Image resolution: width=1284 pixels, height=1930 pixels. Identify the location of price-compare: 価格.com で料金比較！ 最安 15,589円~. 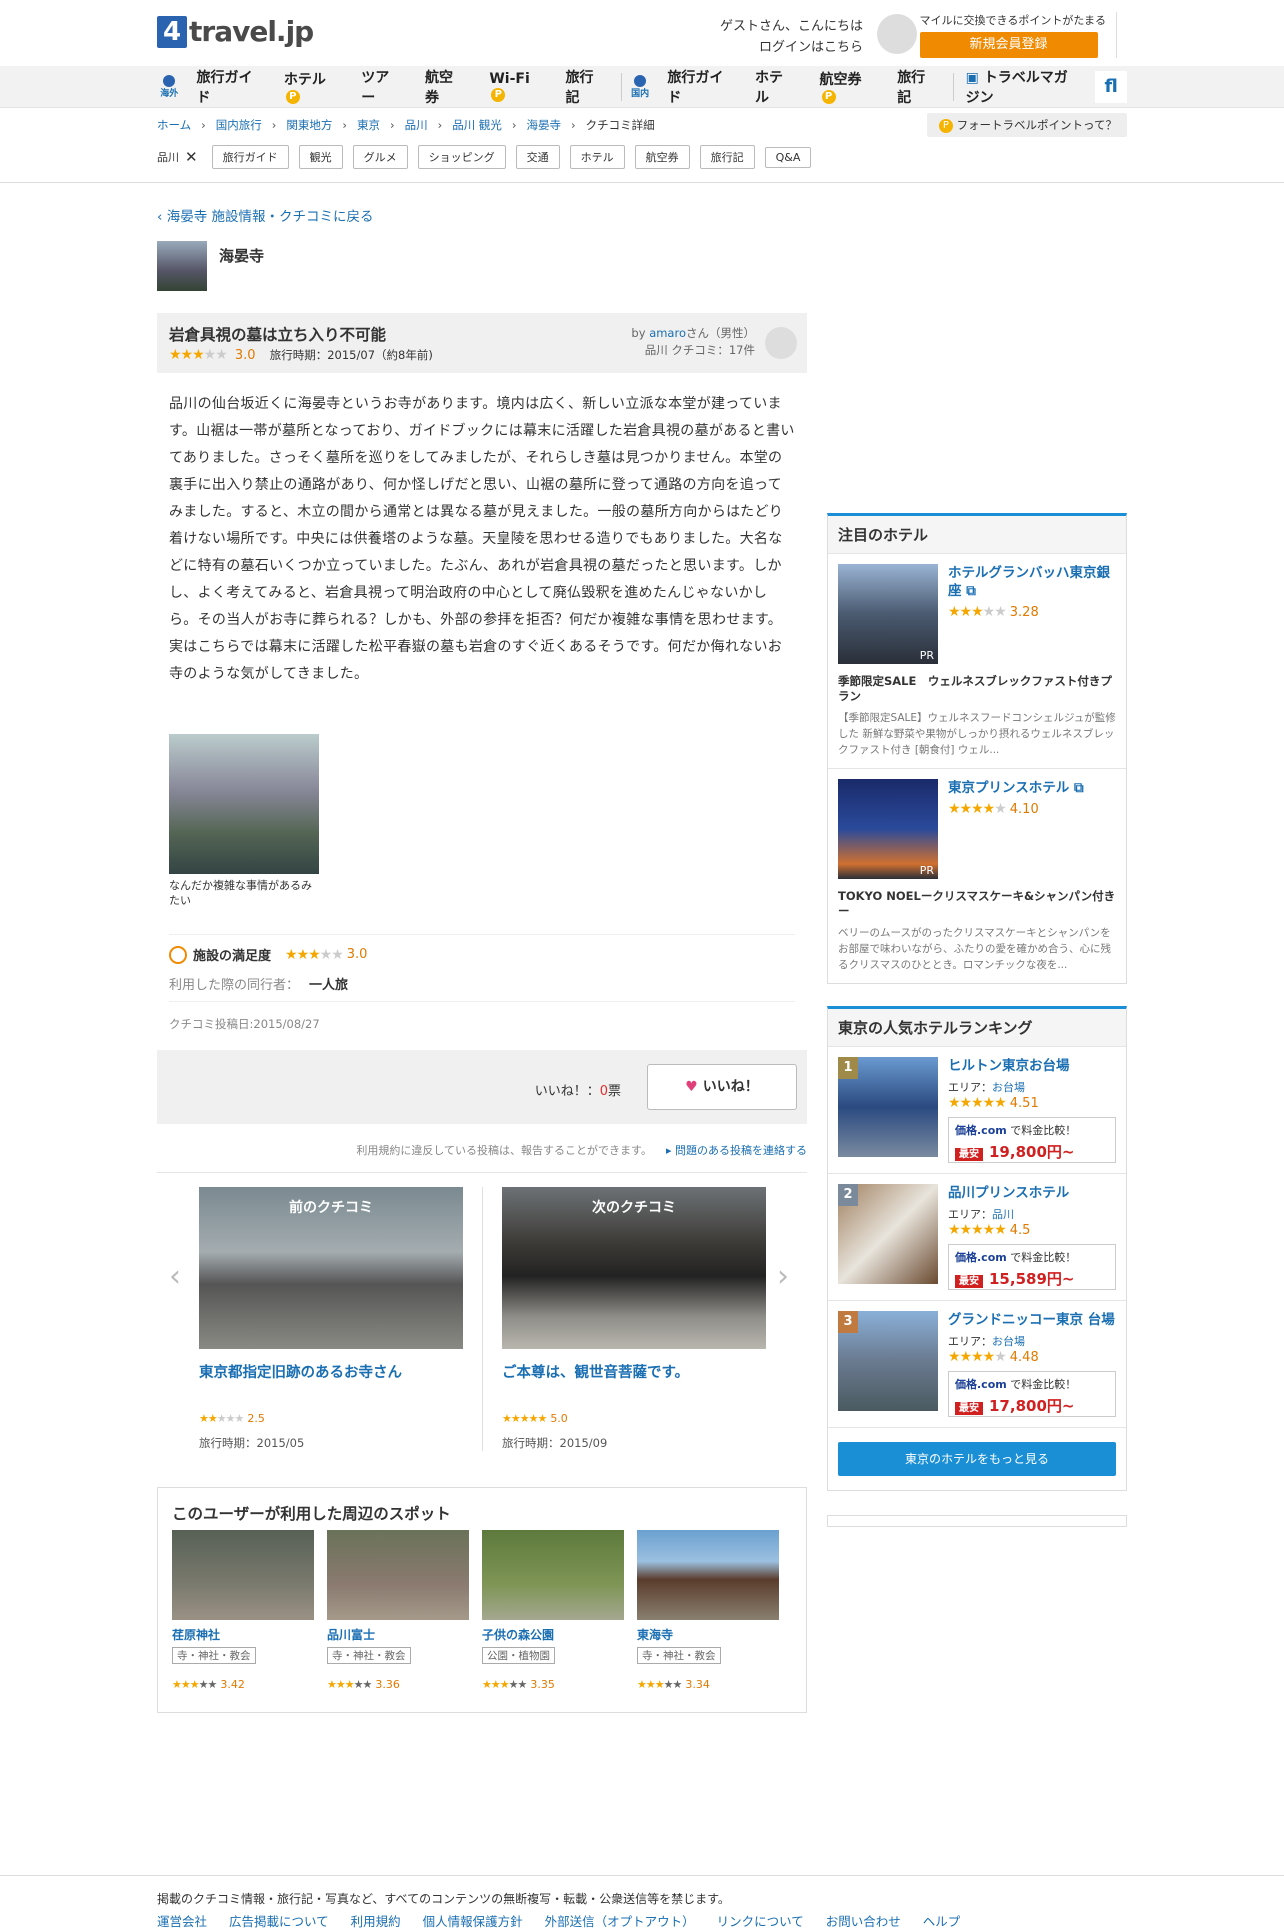
(1032, 1267).